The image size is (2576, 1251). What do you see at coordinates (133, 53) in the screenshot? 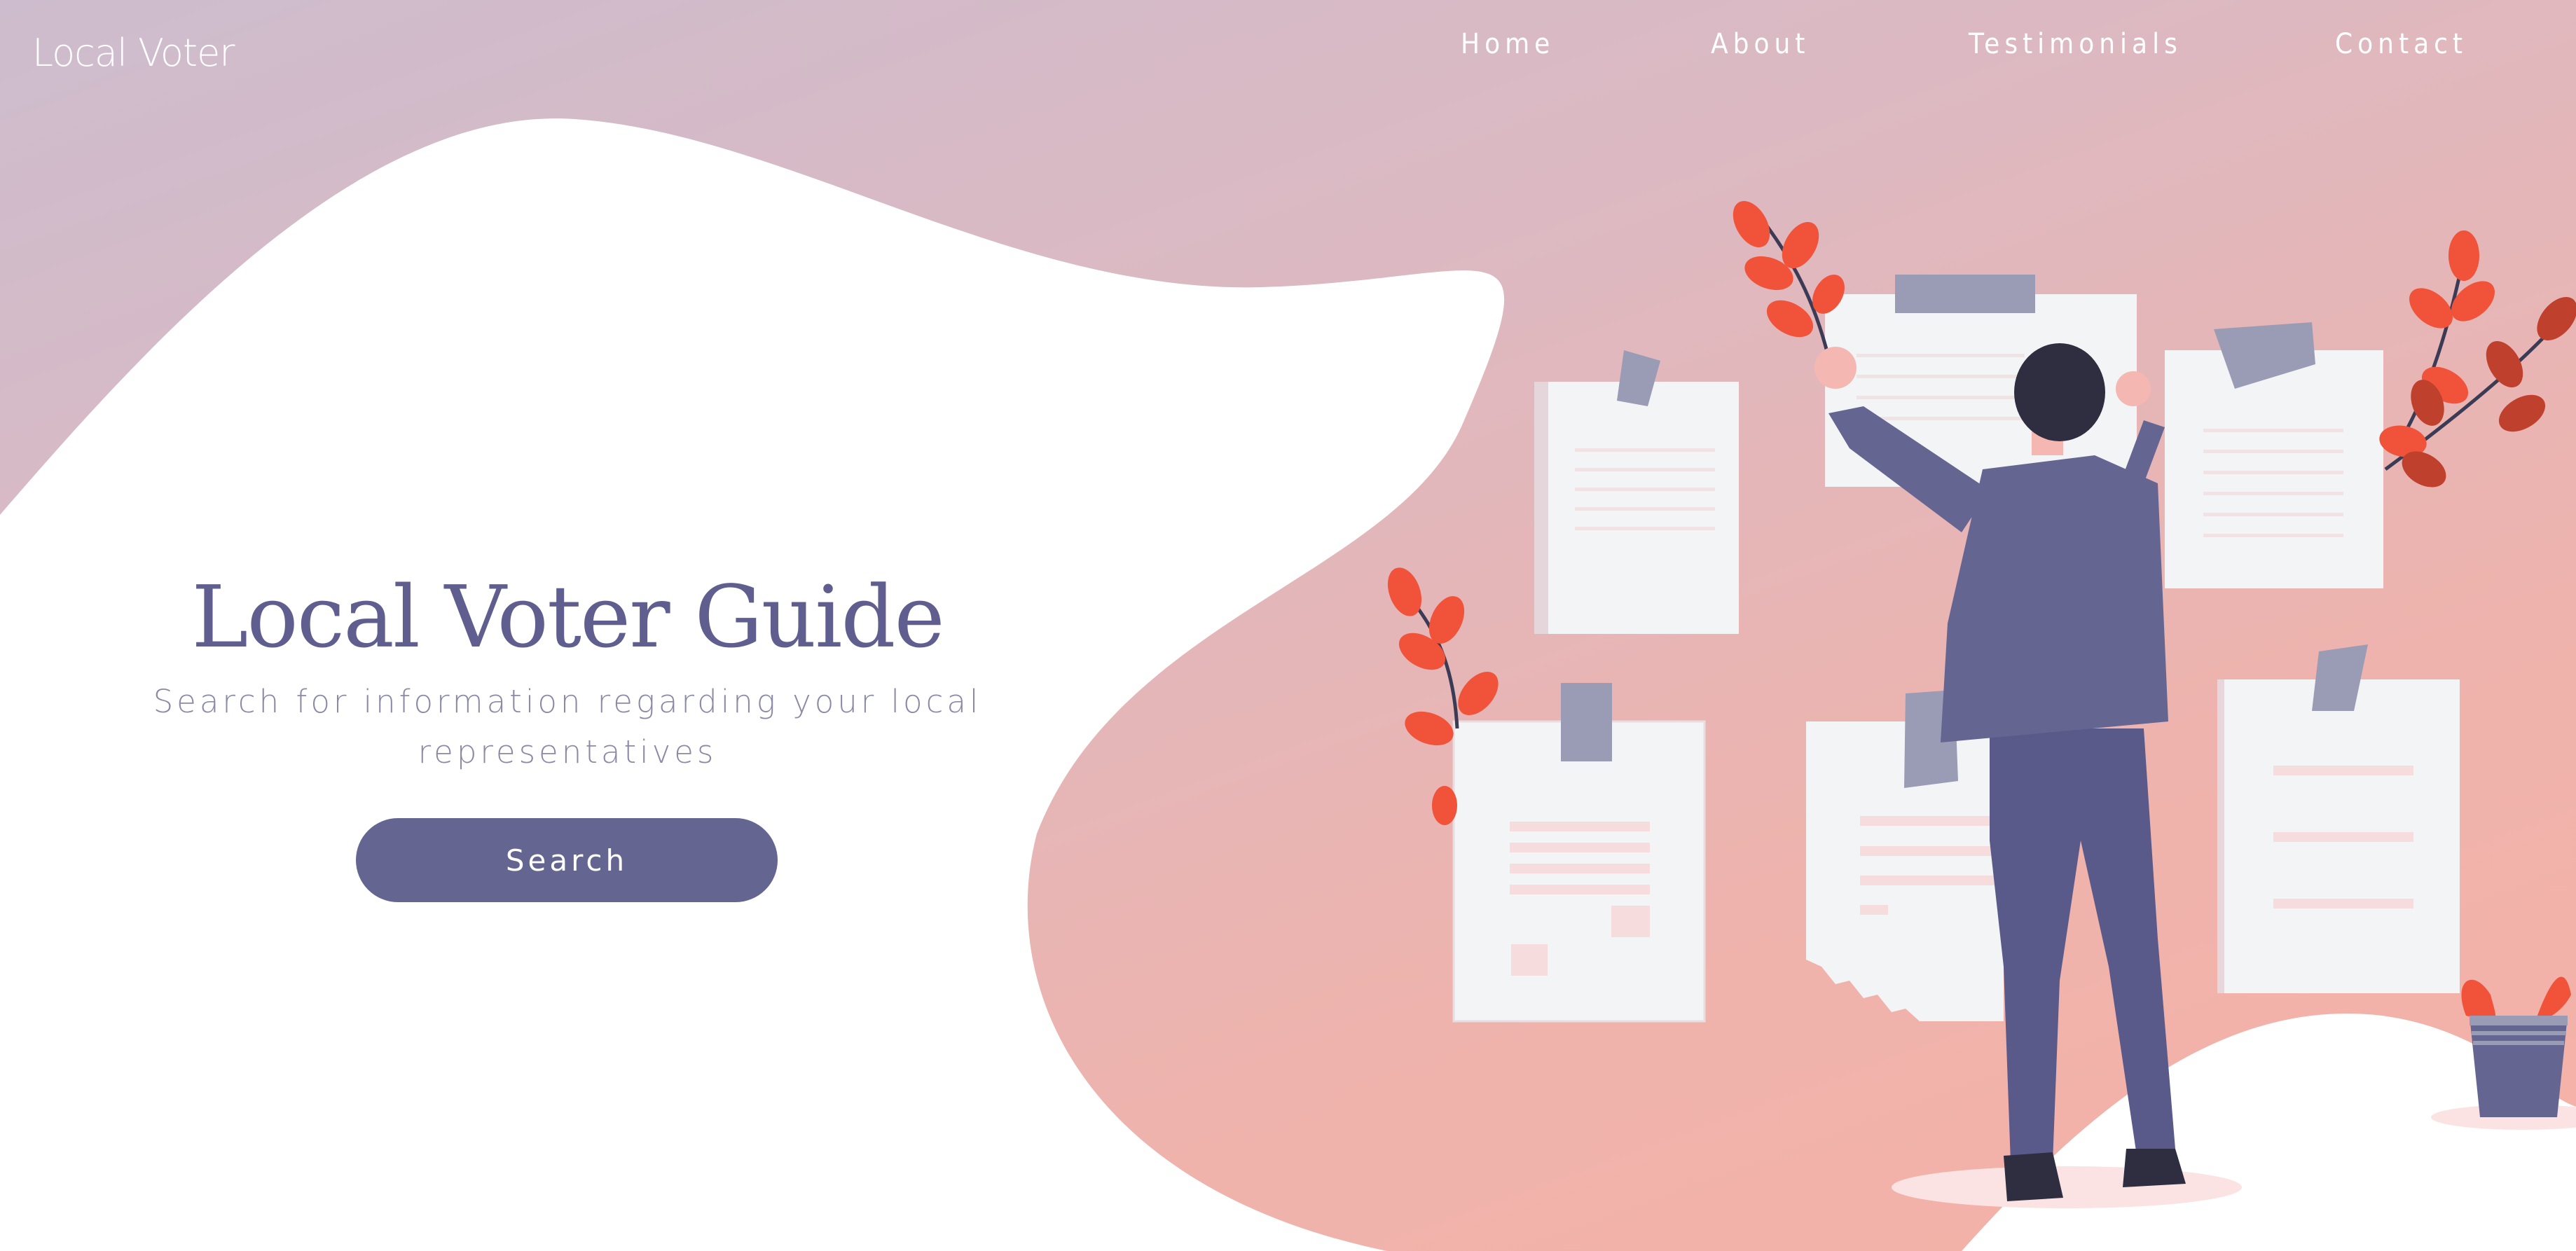
I see `brand-logo: Local Voter` at bounding box center [133, 53].